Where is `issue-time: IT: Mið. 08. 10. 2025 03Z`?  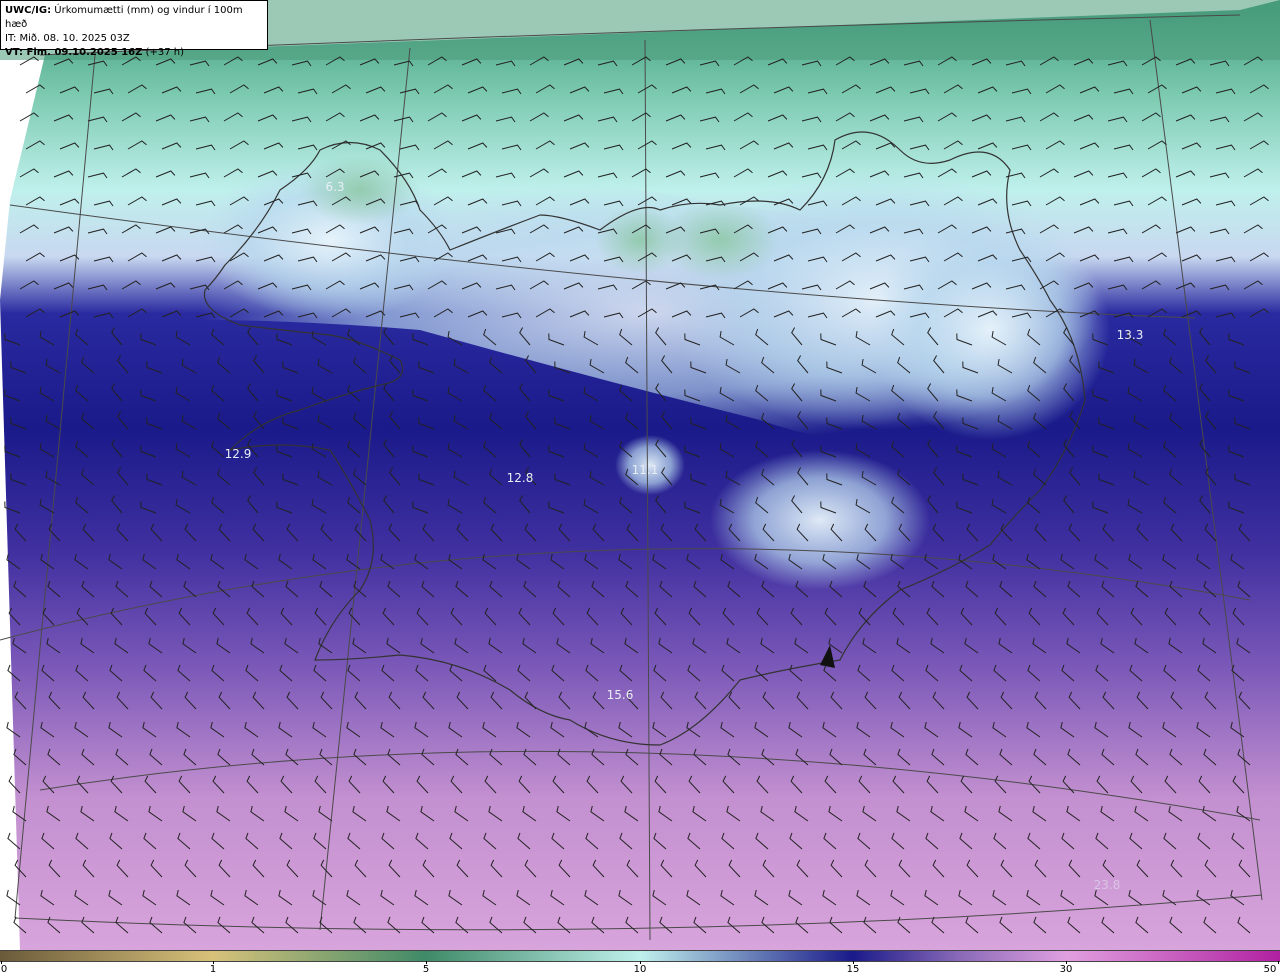 issue-time: IT: Mið. 08. 10. 2025 03Z is located at coordinates (67, 38).